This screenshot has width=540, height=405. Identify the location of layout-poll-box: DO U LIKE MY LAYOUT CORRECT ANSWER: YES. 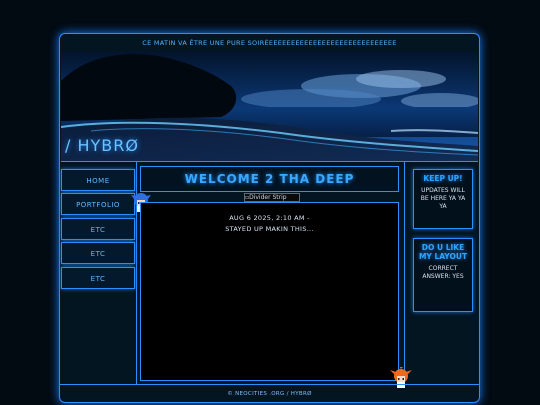
(443, 275).